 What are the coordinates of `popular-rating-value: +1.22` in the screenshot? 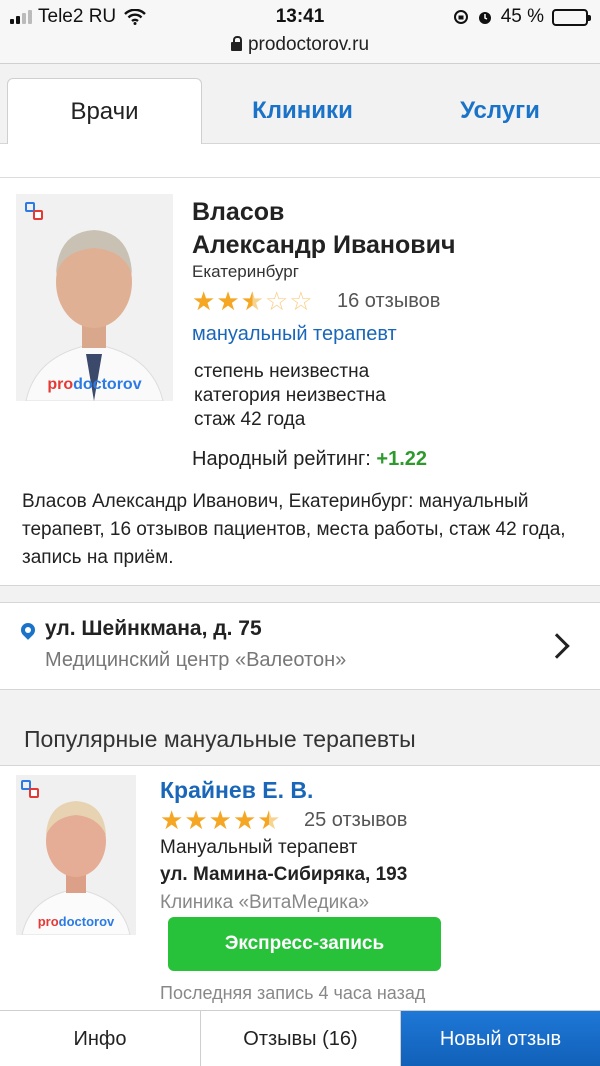 It's located at (402, 459).